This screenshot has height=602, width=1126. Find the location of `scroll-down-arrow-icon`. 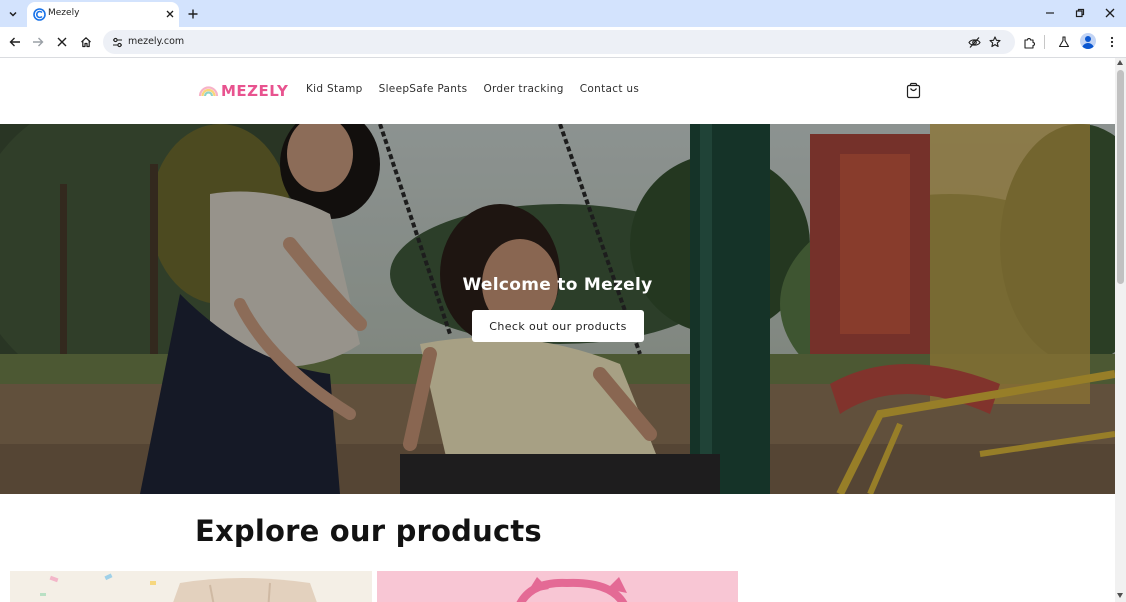

scroll-down-arrow-icon is located at coordinates (1120, 595).